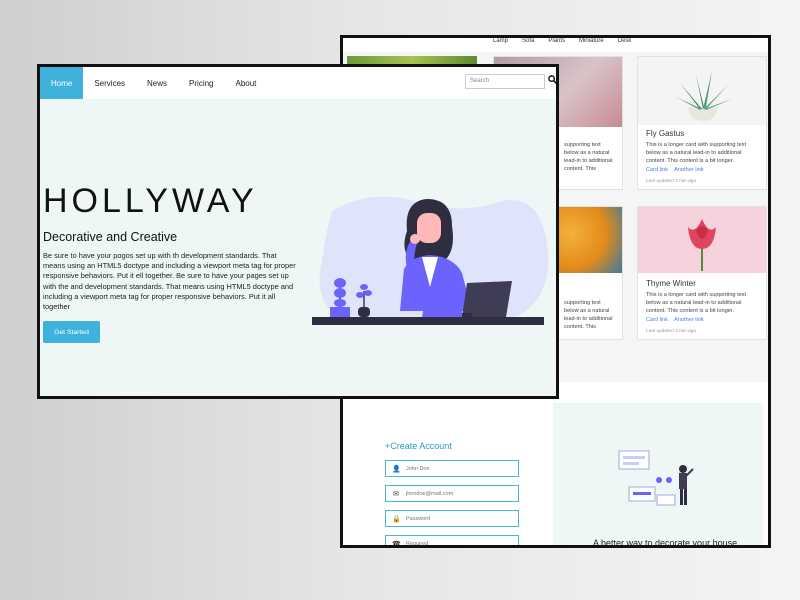 The height and width of the screenshot is (600, 800). Describe the element at coordinates (110, 237) in the screenshot. I see `hero-subtitle: Decorative and Creative` at that location.